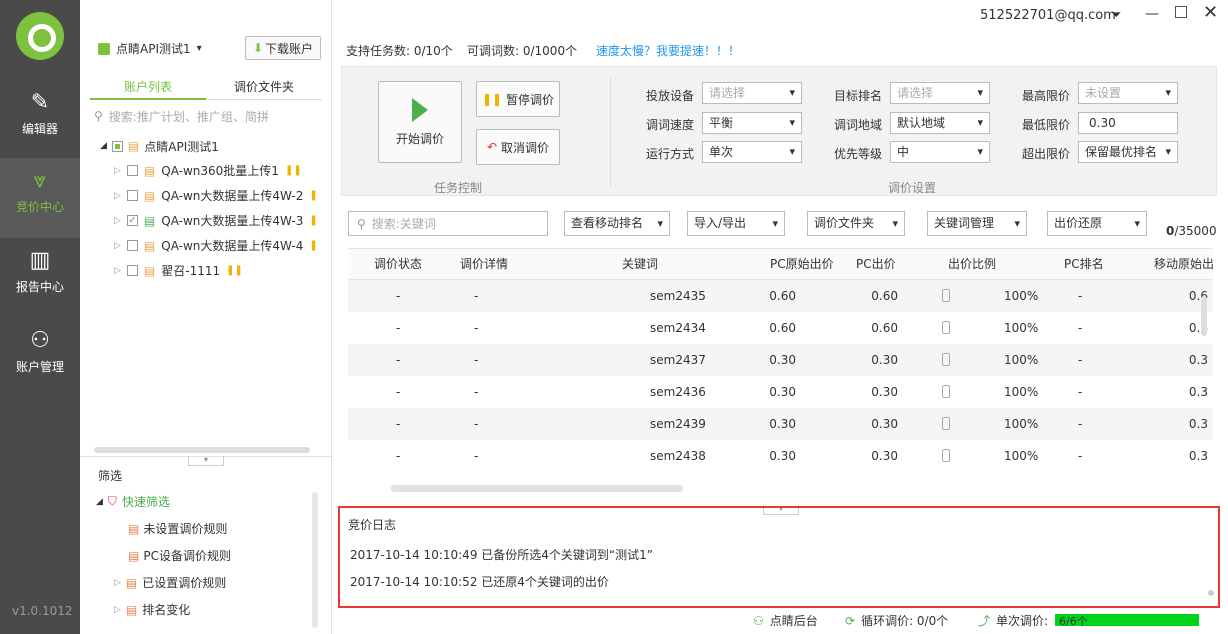 This screenshot has width=1228, height=634. Describe the element at coordinates (152, 609) in the screenshot. I see `filter-item: ▷ ▤ 排名变化` at that location.